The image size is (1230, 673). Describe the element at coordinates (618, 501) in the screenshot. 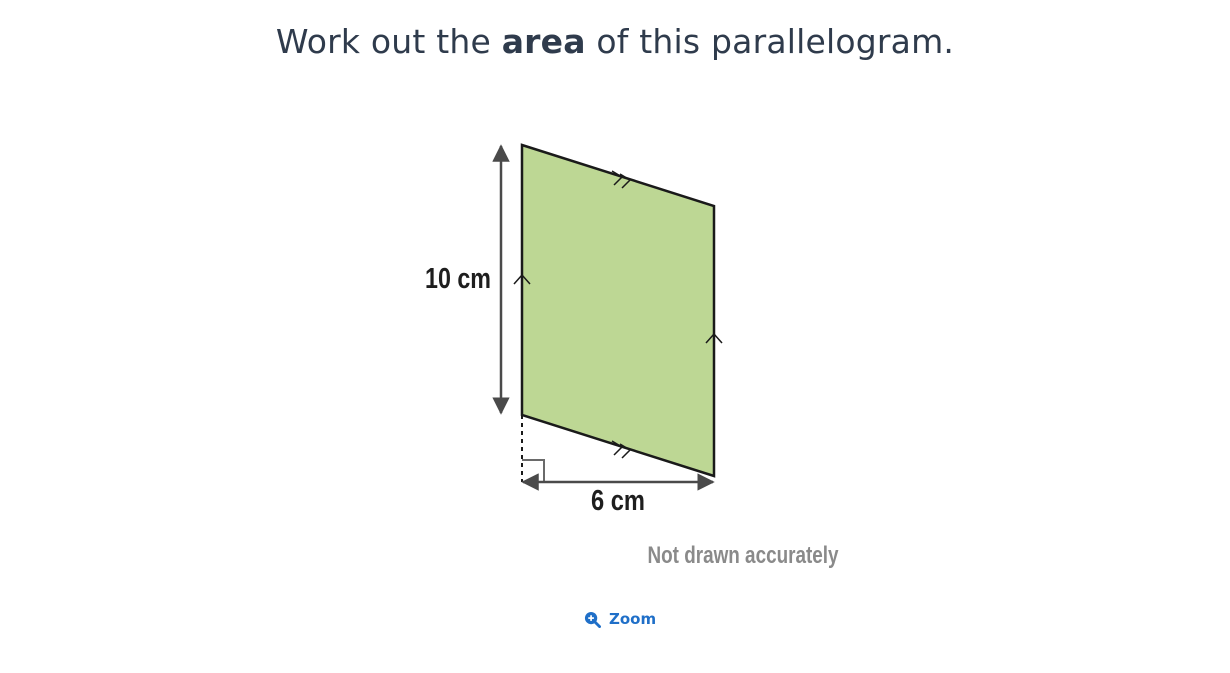

I see `base-label: 6 cm` at that location.